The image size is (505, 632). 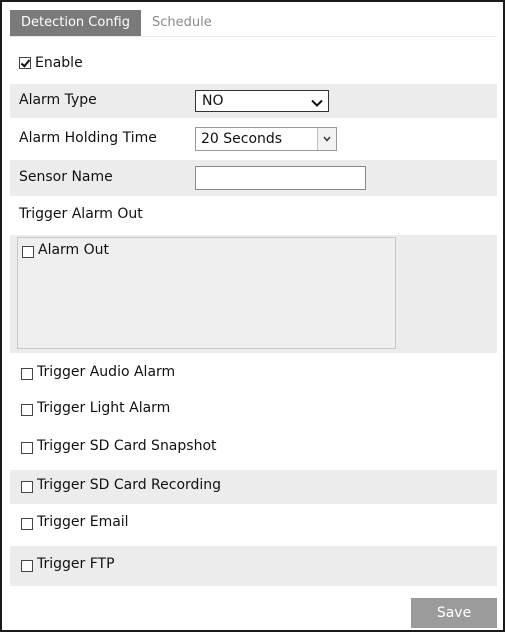 What do you see at coordinates (106, 372) in the screenshot?
I see `trigger-audio-alarm-label: Trigger Audio Alarm` at bounding box center [106, 372].